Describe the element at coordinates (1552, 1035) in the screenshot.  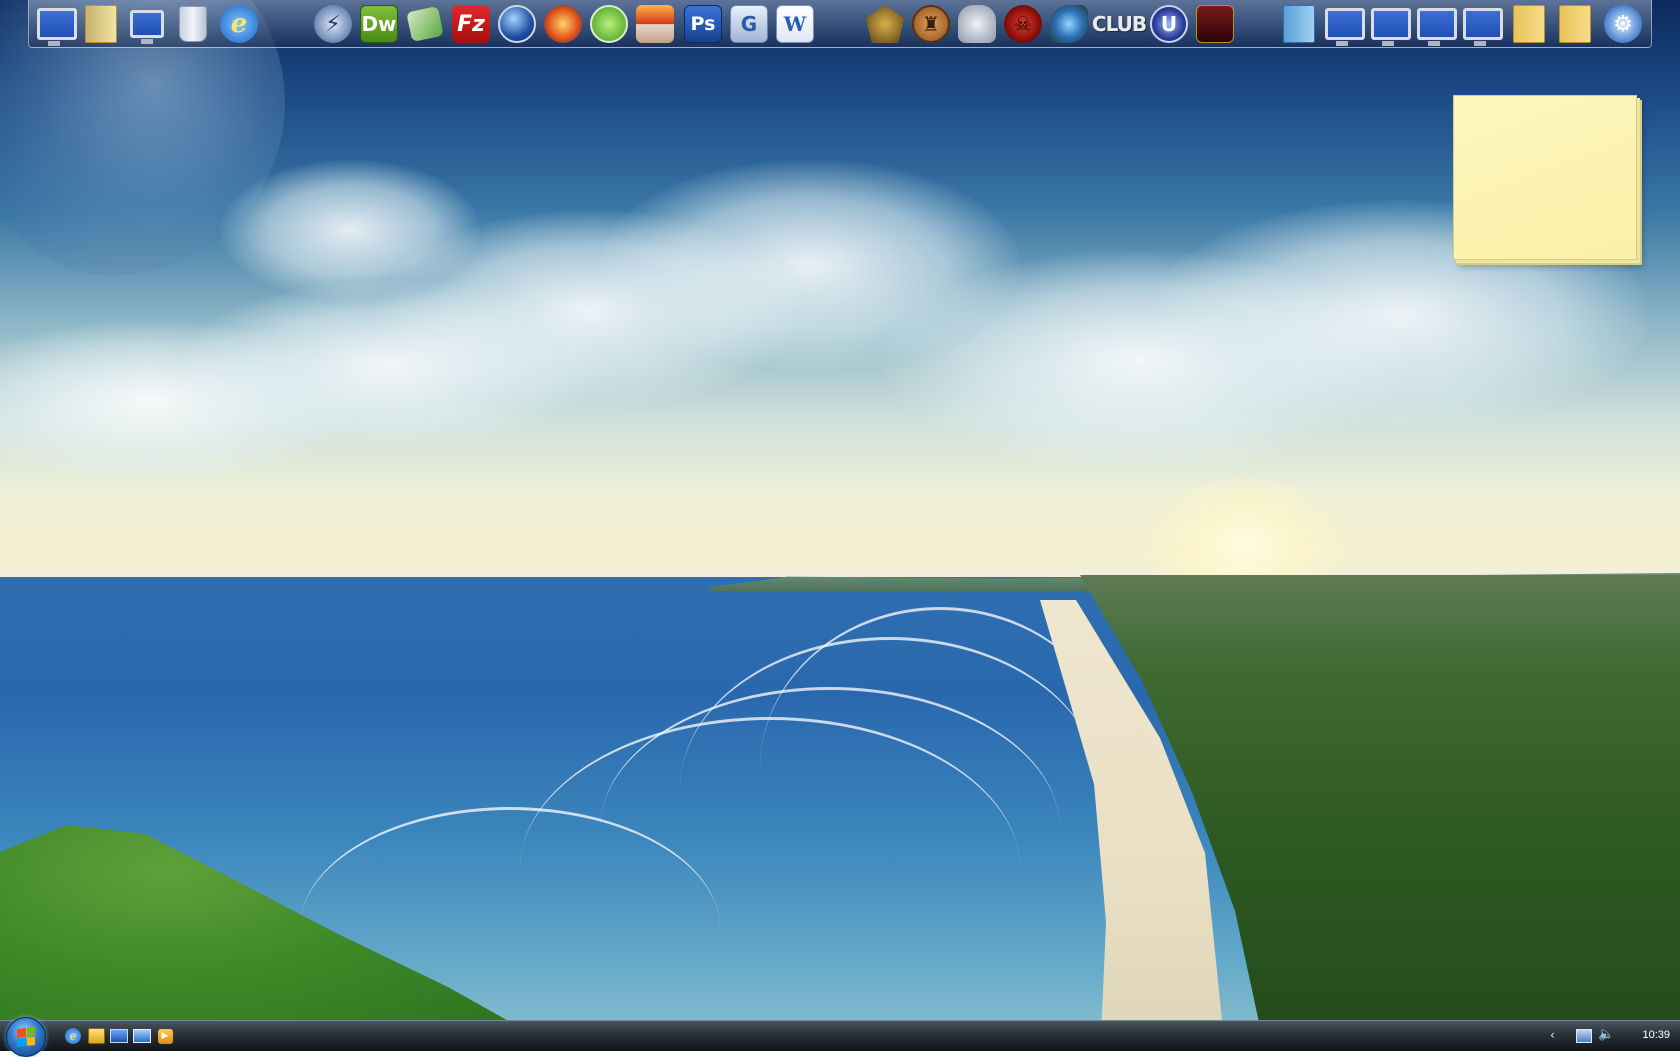
I see `show-hidden-icons-chevron-icon: ‹` at that location.